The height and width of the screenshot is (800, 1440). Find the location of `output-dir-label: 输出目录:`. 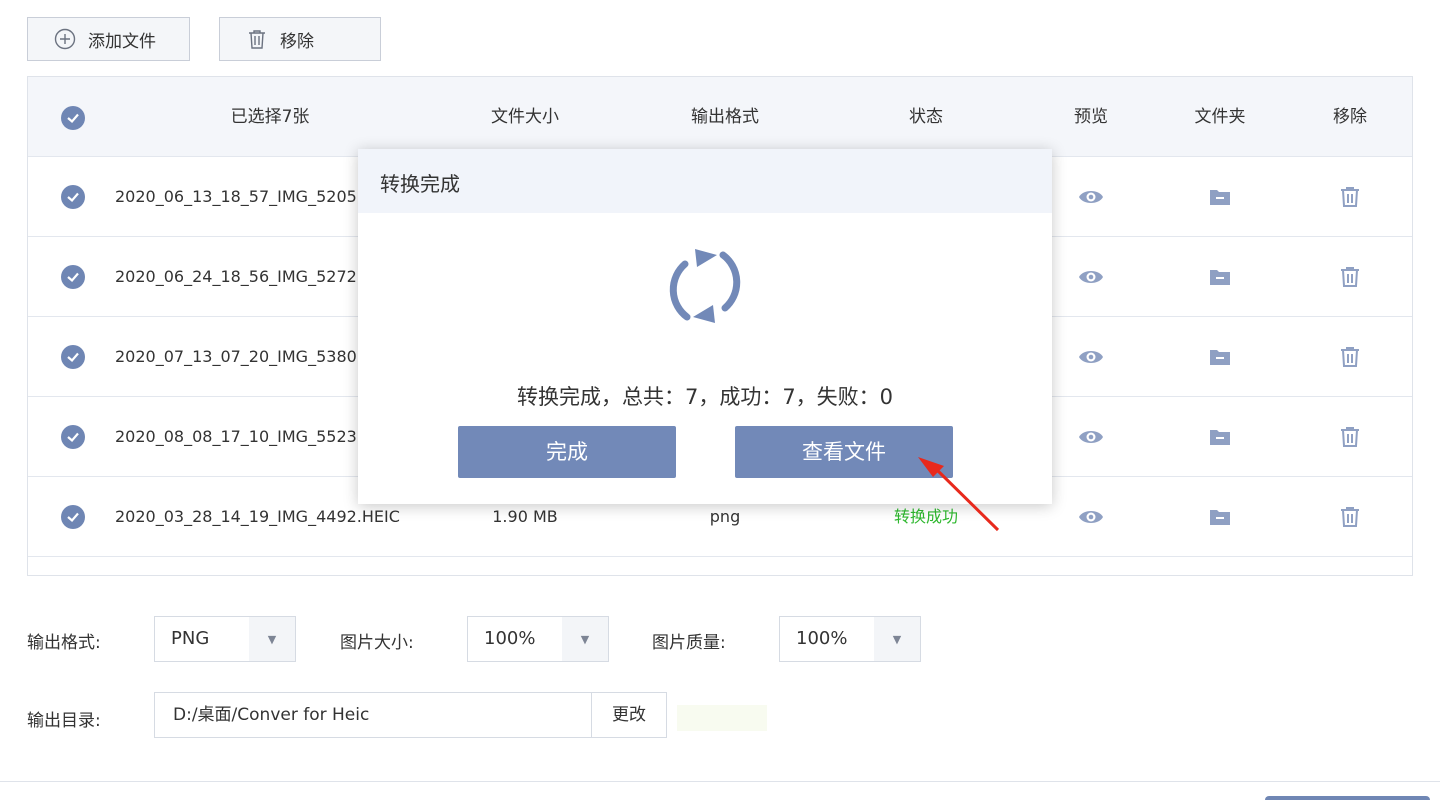

output-dir-label: 输出目录: is located at coordinates (64, 721).